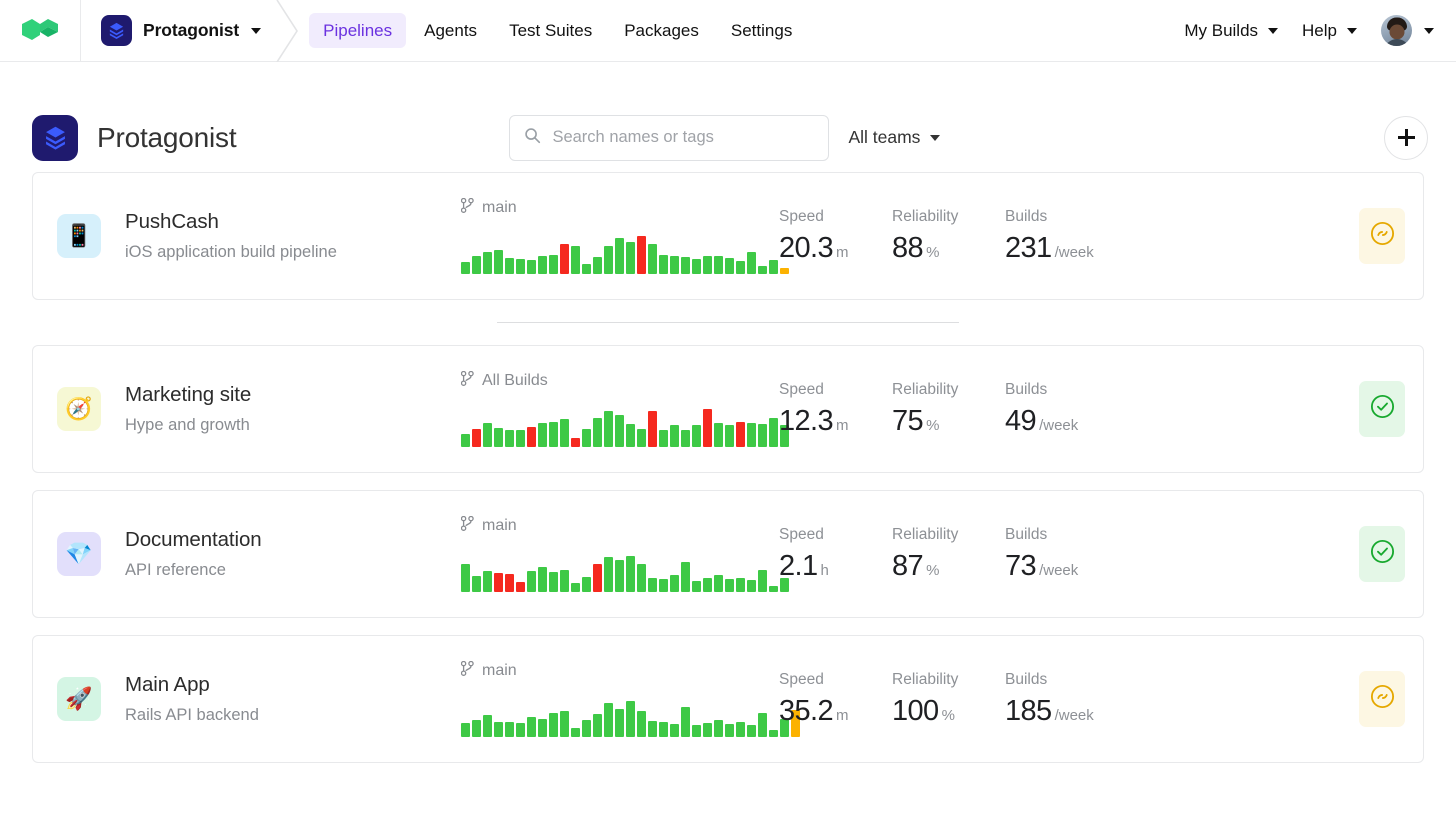  I want to click on new-pipeline-button, so click(1406, 137).